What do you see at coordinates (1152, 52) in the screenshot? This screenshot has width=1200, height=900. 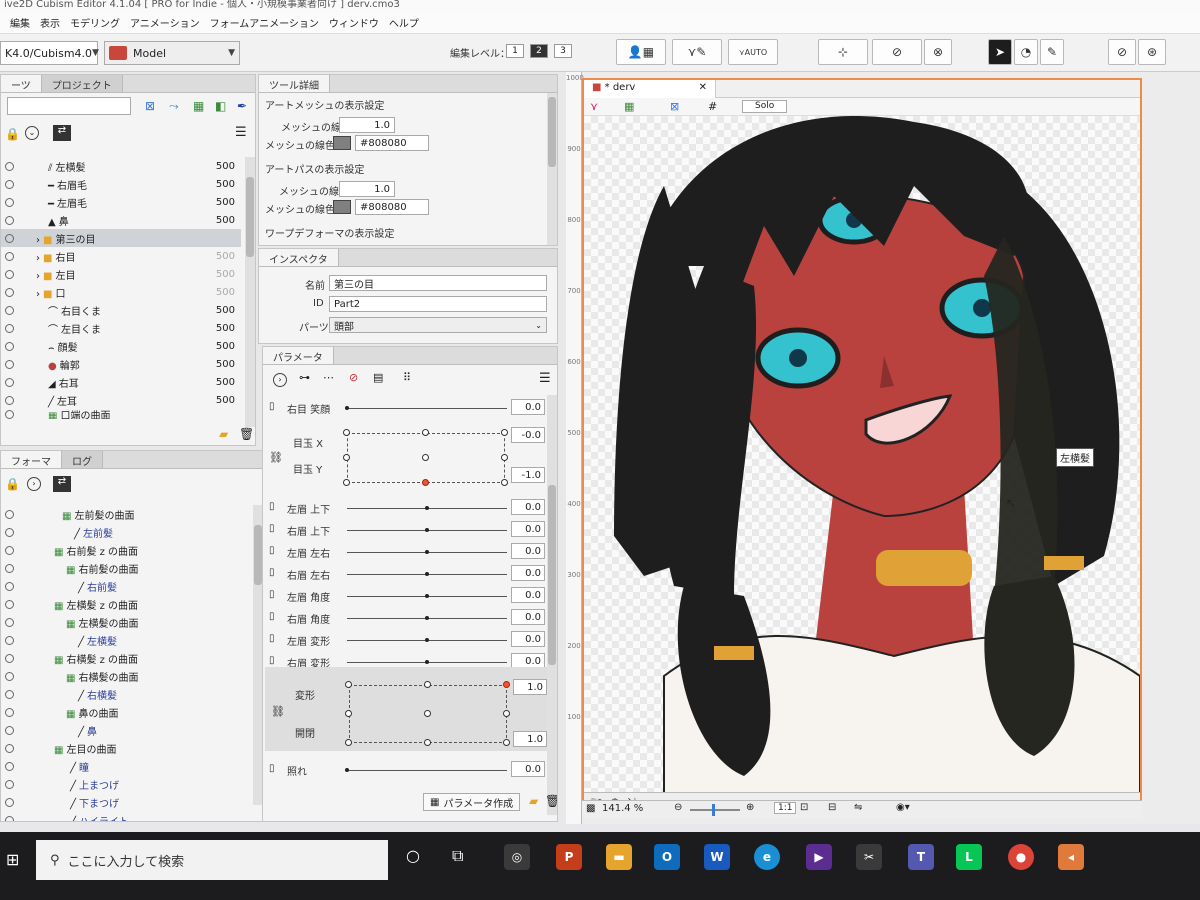 I see `mesh-auto-button: ⊛` at bounding box center [1152, 52].